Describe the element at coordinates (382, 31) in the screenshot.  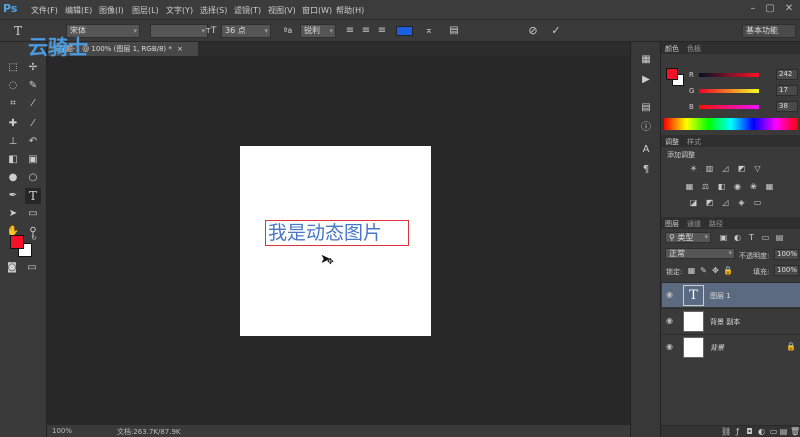
I see `align-right-icon: ≡` at that location.